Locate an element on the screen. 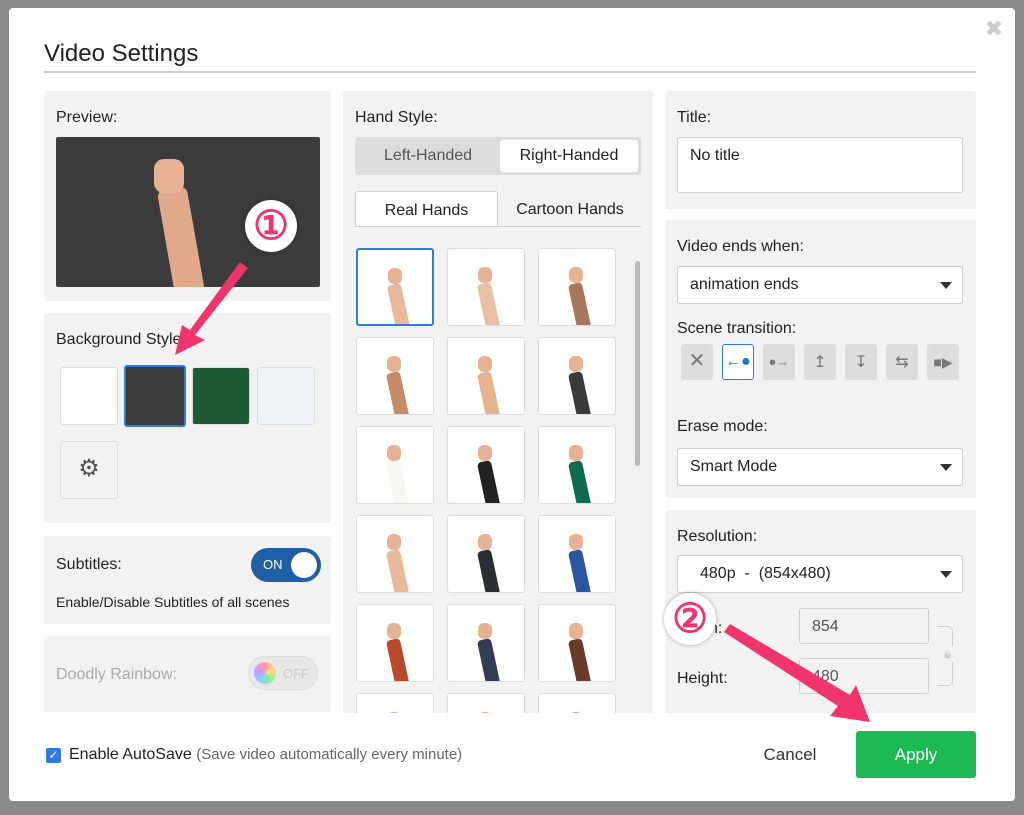 This screenshot has height=815, width=1024. annotation-badge-2: ② is located at coordinates (690, 619).